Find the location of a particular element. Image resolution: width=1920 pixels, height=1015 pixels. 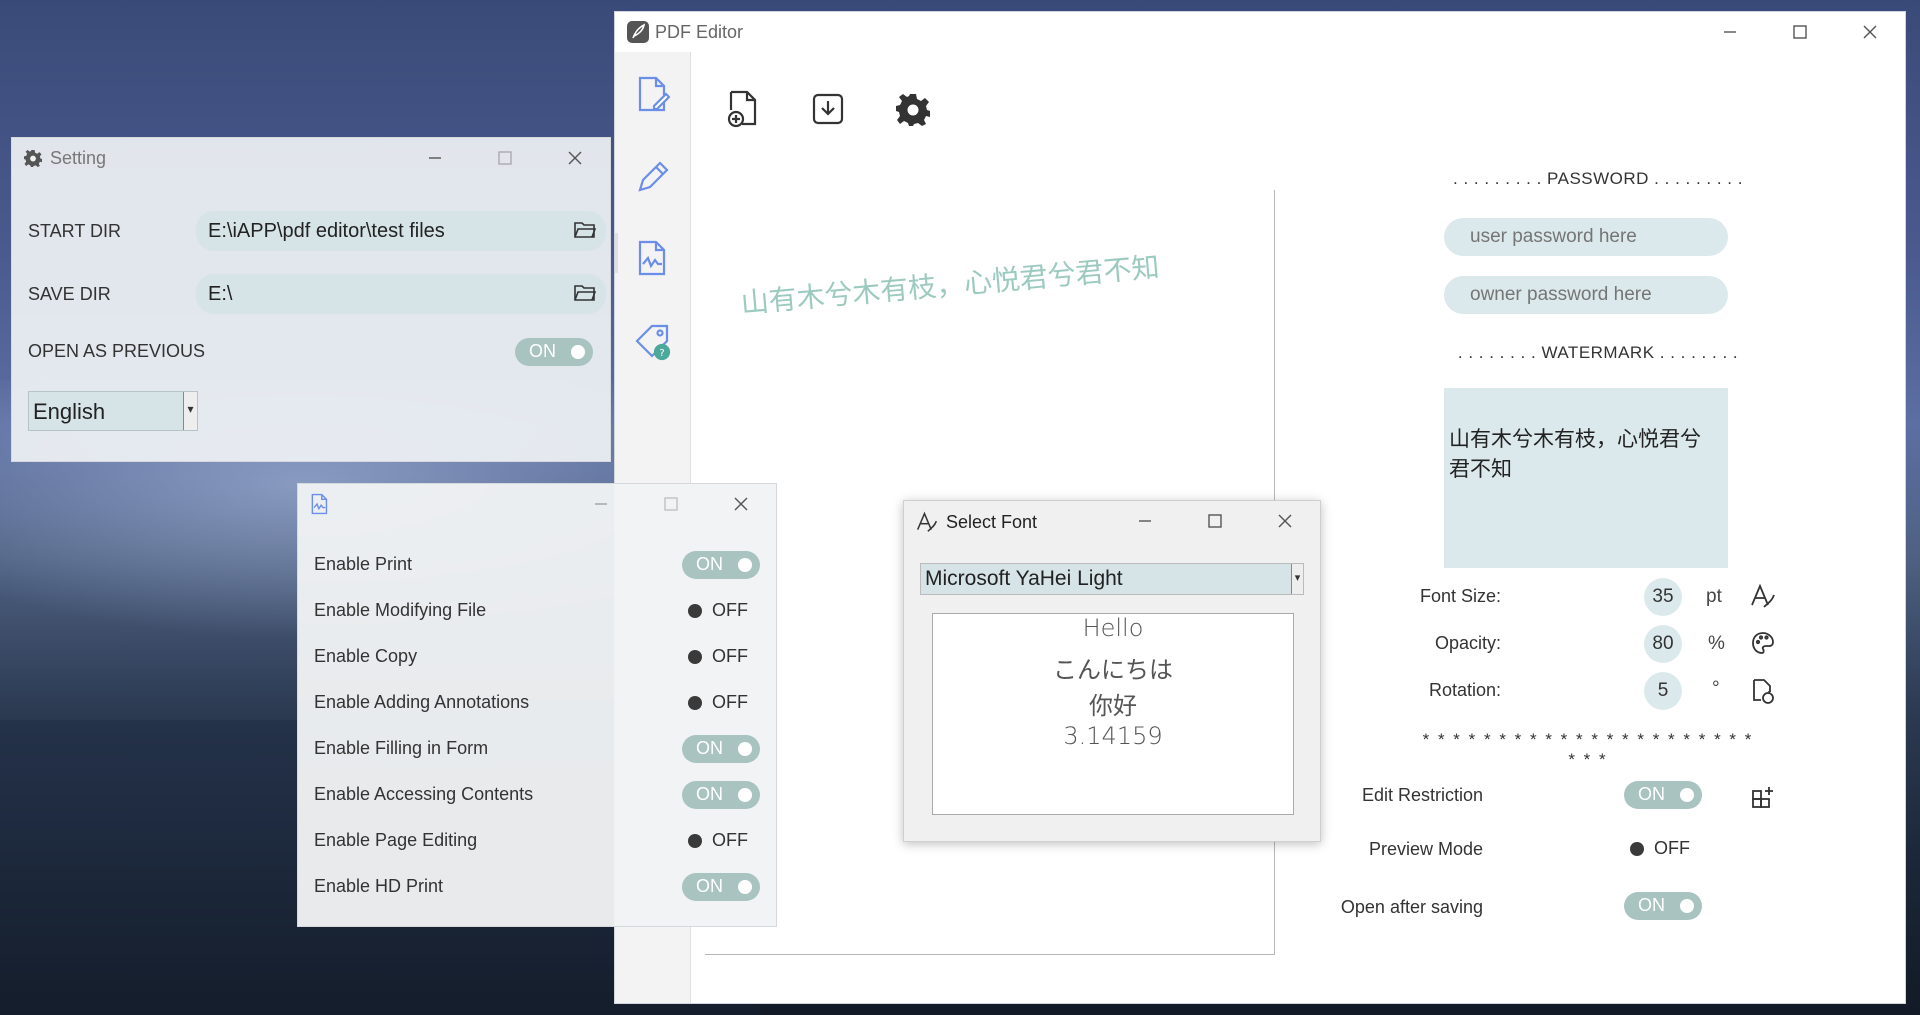

permission-toggle-enable-print: ON is located at coordinates (721, 565).